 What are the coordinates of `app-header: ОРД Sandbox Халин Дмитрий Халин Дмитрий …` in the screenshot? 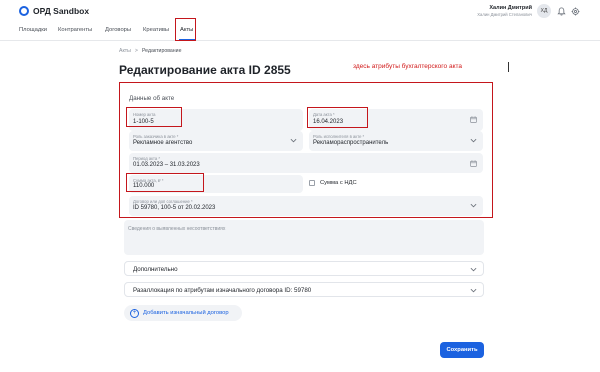 It's located at (300, 11).